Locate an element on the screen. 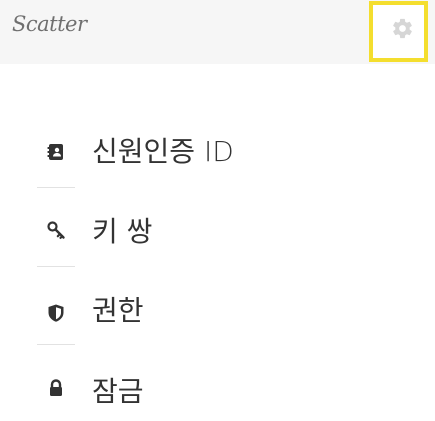 This screenshot has height=421, width=435. lock-icon is located at coordinates (56, 387).